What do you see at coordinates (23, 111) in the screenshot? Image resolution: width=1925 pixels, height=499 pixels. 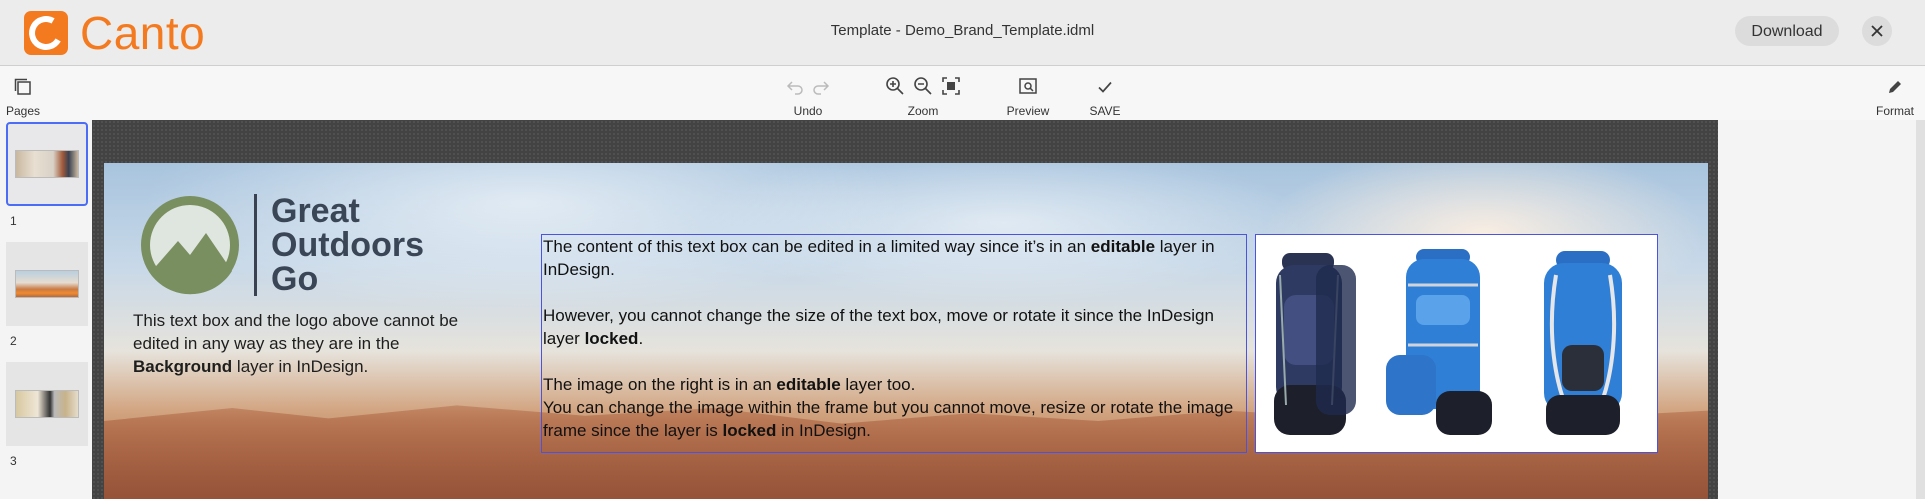 I see `pages-label: Pages` at bounding box center [23, 111].